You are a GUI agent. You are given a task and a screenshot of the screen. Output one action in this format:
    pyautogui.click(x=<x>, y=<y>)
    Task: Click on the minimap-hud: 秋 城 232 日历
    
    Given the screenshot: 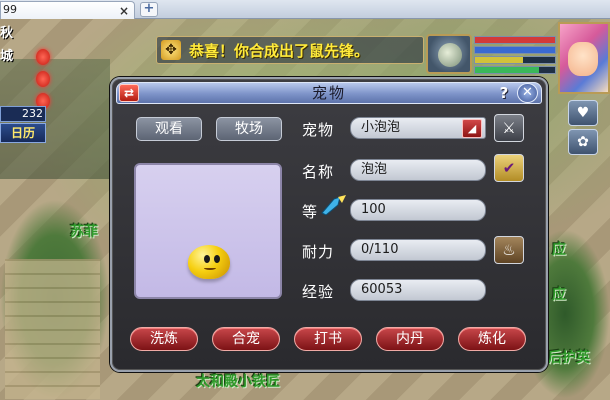 What is the action you would take?
    pyautogui.click(x=24, y=81)
    